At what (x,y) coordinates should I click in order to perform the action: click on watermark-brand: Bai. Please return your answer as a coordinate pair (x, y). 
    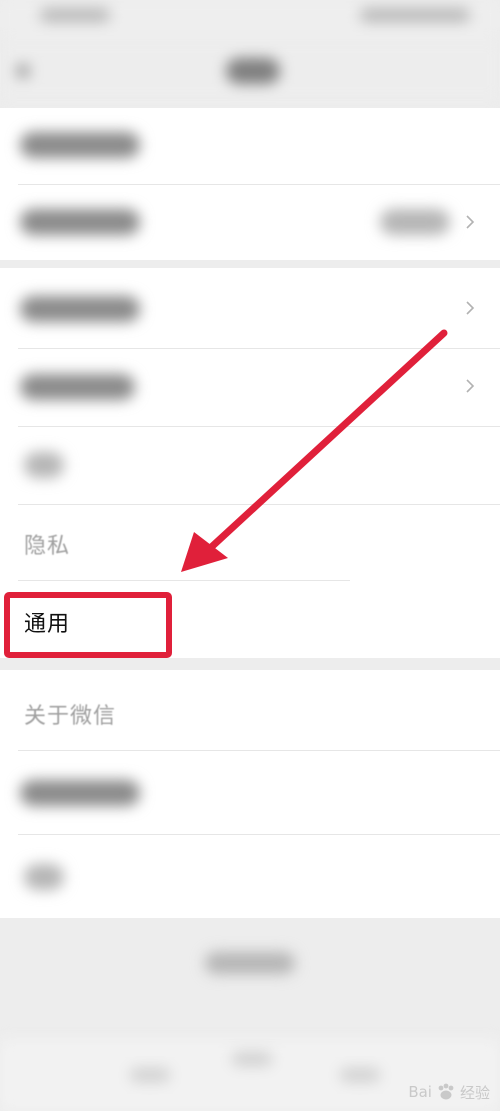
    Looking at the image, I should click on (420, 1092).